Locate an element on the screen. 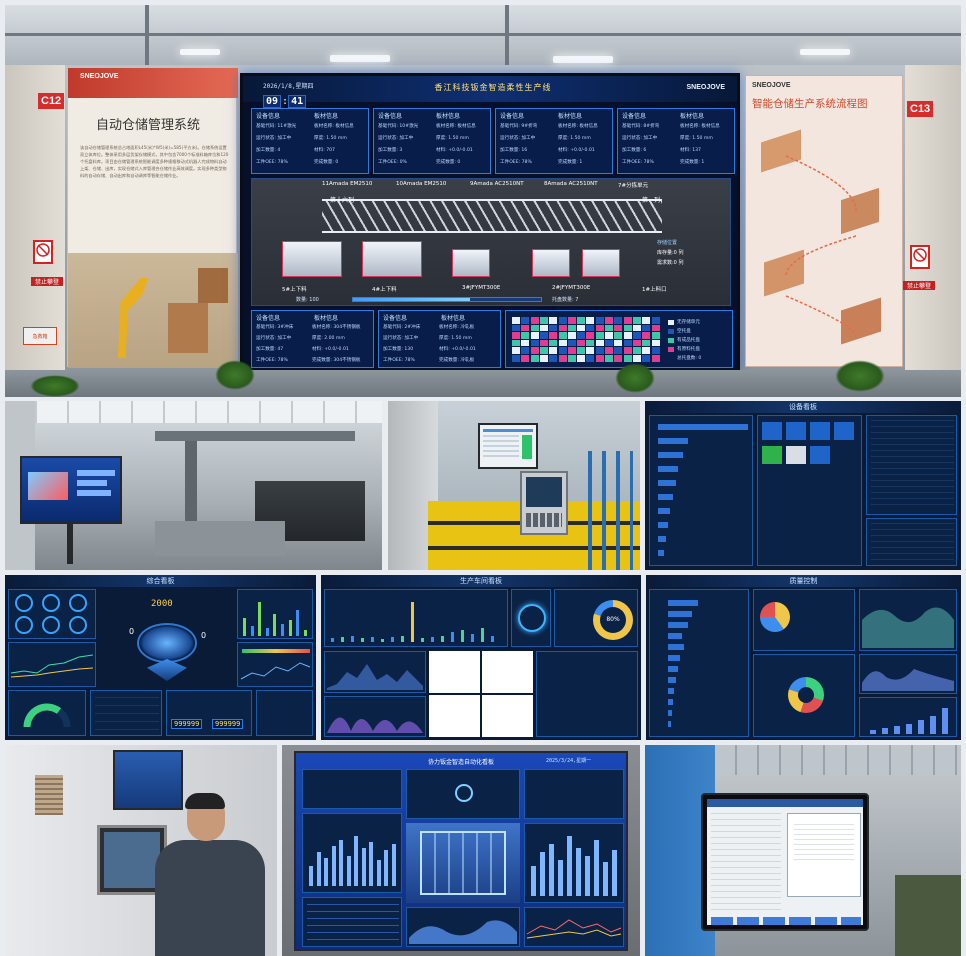 Image resolution: width=966 pixels, height=956 pixels. first-aid-box: 急救箱 is located at coordinates (40, 336).